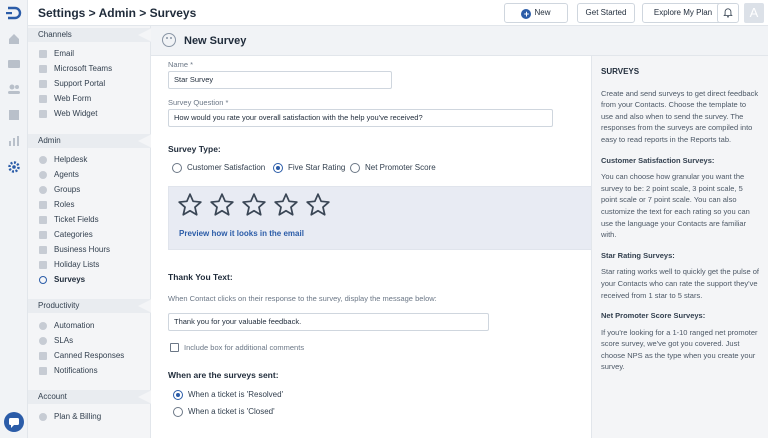 This screenshot has width=768, height=438. What do you see at coordinates (14, 89) in the screenshot?
I see `contacts-icon` at bounding box center [14, 89].